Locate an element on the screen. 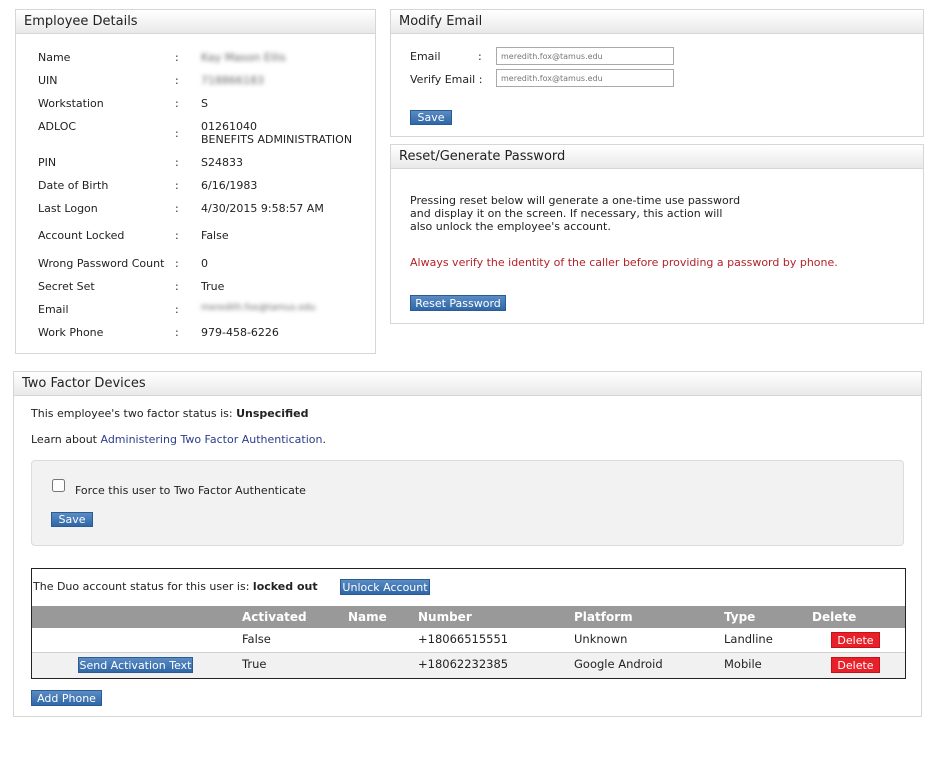 This screenshot has height=782, width=940. modify-email-title: Modify Email is located at coordinates (657, 22).